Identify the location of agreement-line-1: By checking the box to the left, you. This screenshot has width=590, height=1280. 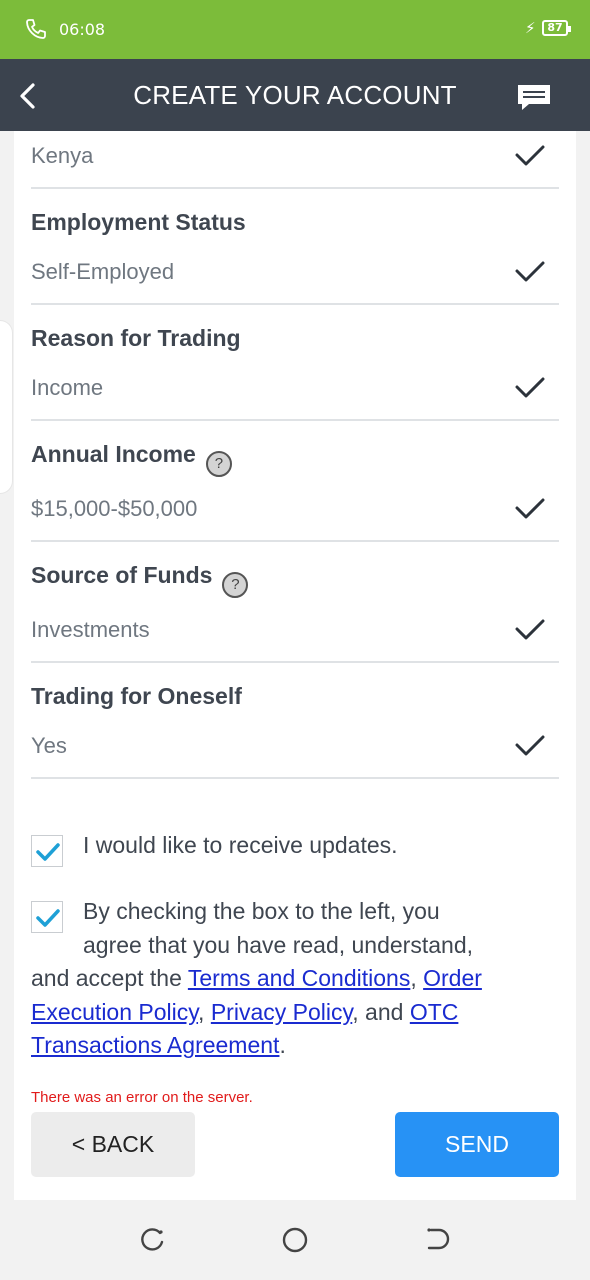
(261, 911).